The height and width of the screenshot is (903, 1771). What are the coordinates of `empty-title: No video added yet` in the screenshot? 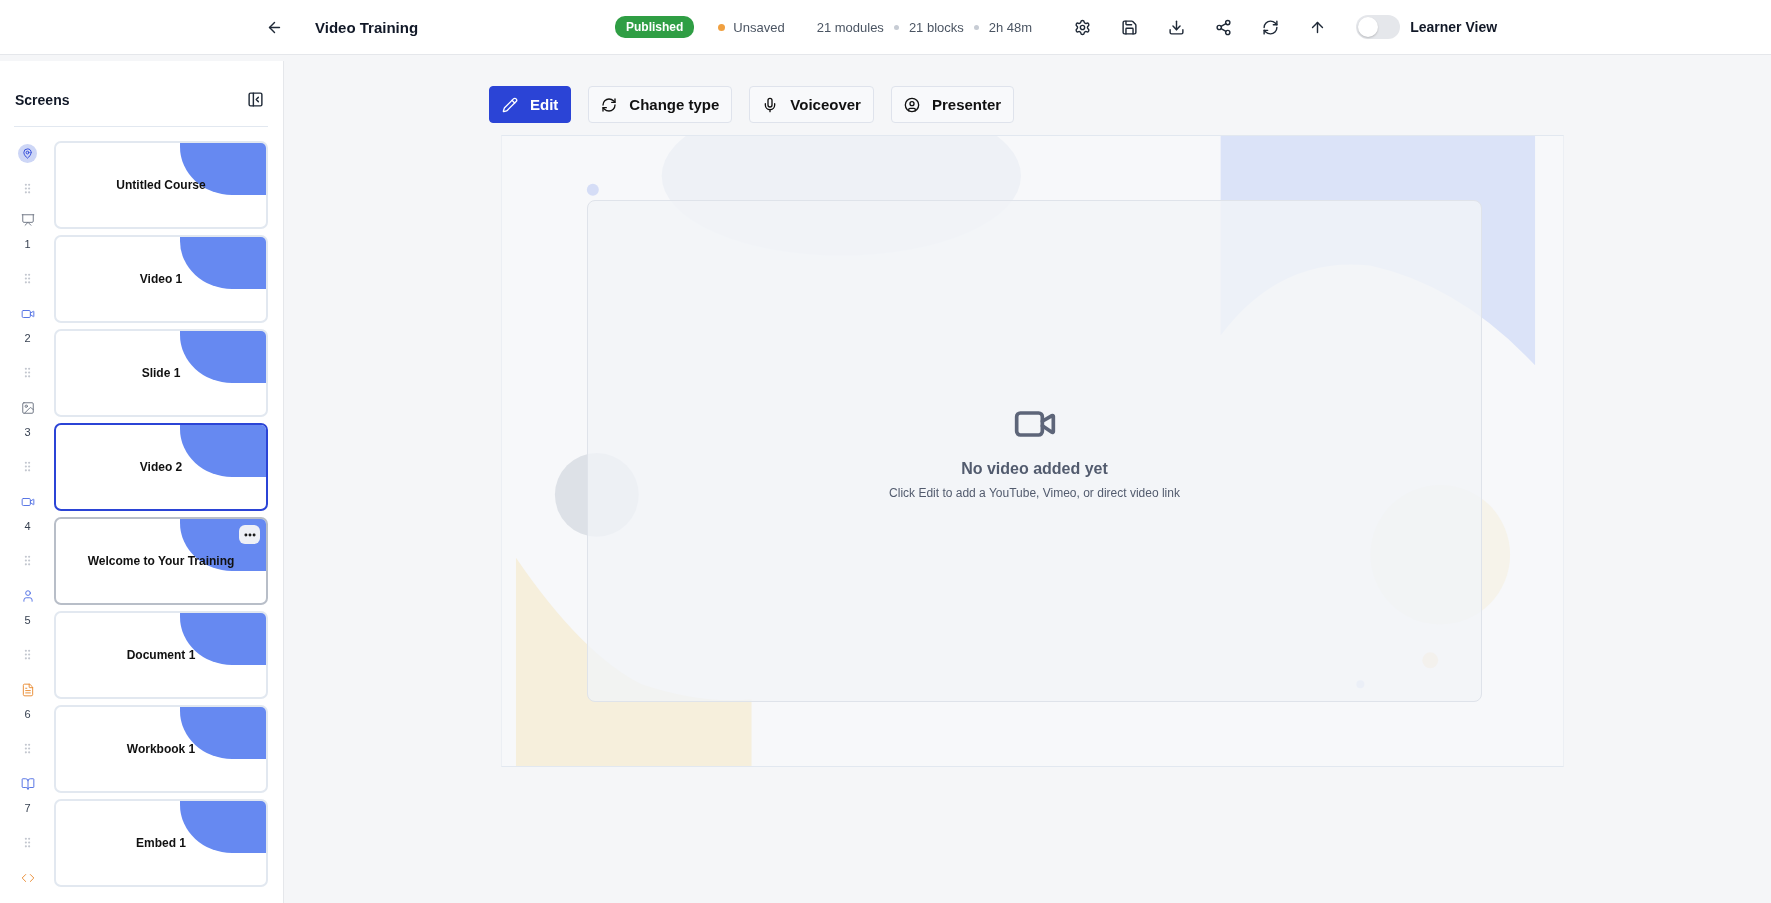 It's located at (1034, 469).